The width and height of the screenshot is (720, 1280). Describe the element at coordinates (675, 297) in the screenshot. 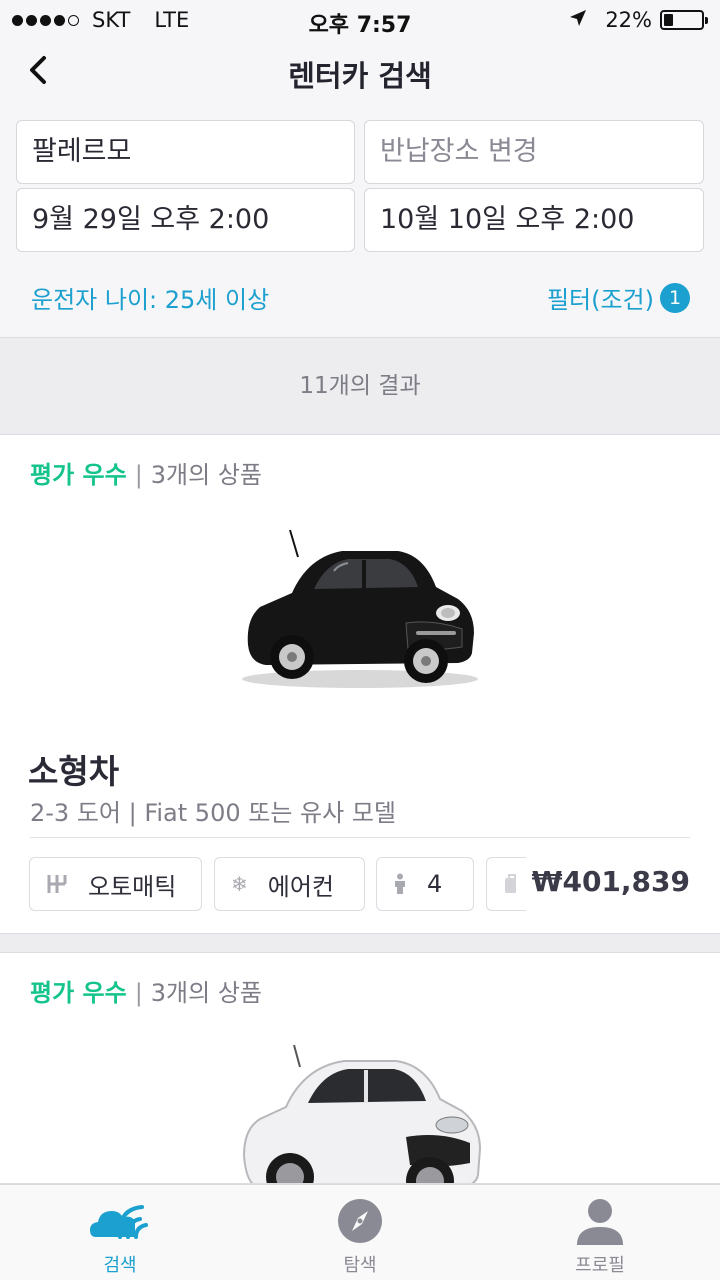

I see `filter-count-badge: 1` at that location.